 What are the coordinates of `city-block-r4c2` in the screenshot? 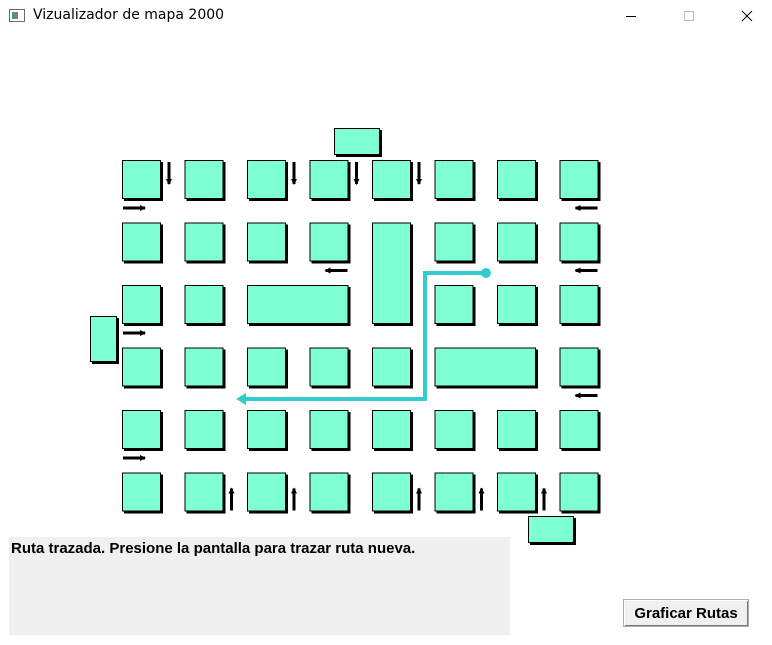 It's located at (266, 429).